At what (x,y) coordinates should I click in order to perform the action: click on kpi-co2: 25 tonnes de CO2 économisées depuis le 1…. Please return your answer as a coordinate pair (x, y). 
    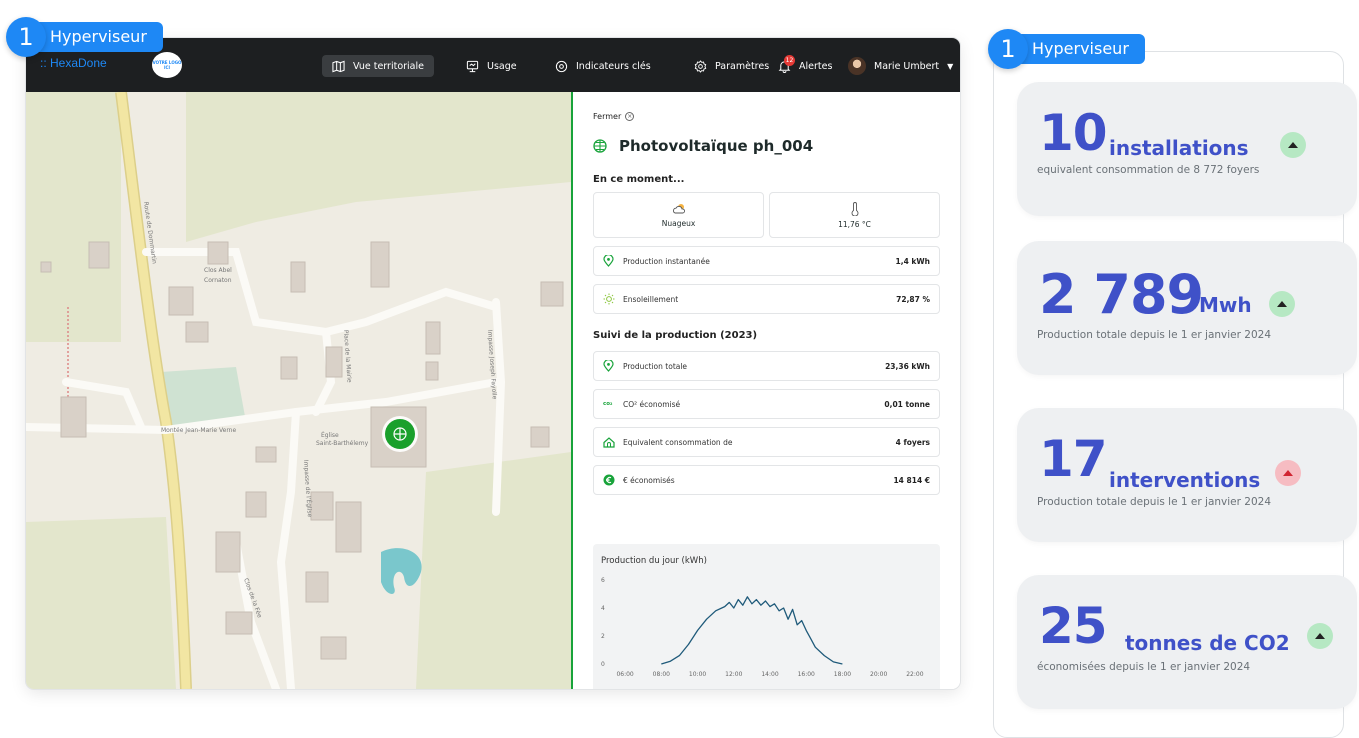
    Looking at the image, I should click on (1187, 642).